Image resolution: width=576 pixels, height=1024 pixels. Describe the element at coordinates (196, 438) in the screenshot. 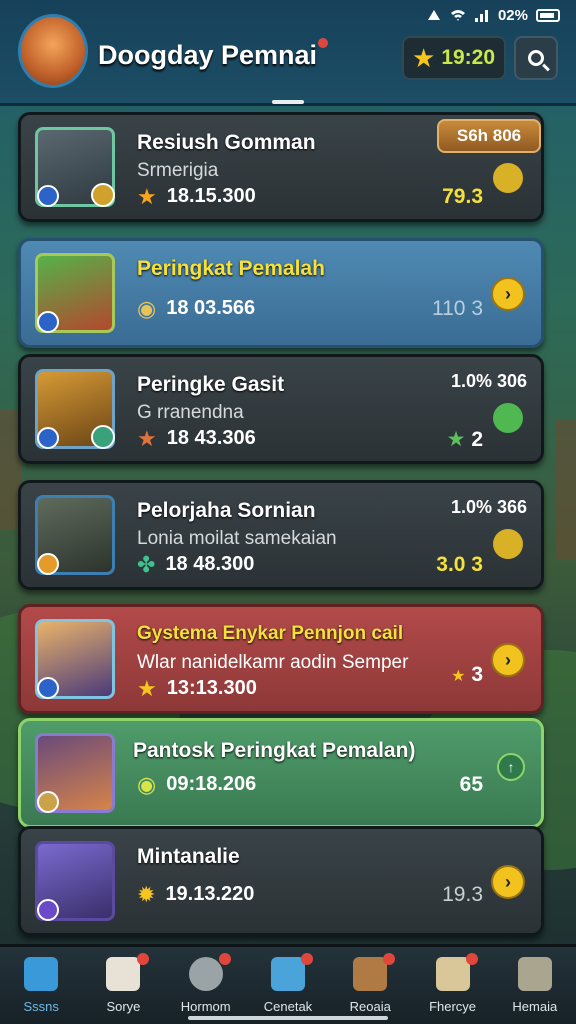

I see `score-row: ★ 18 43.306` at that location.